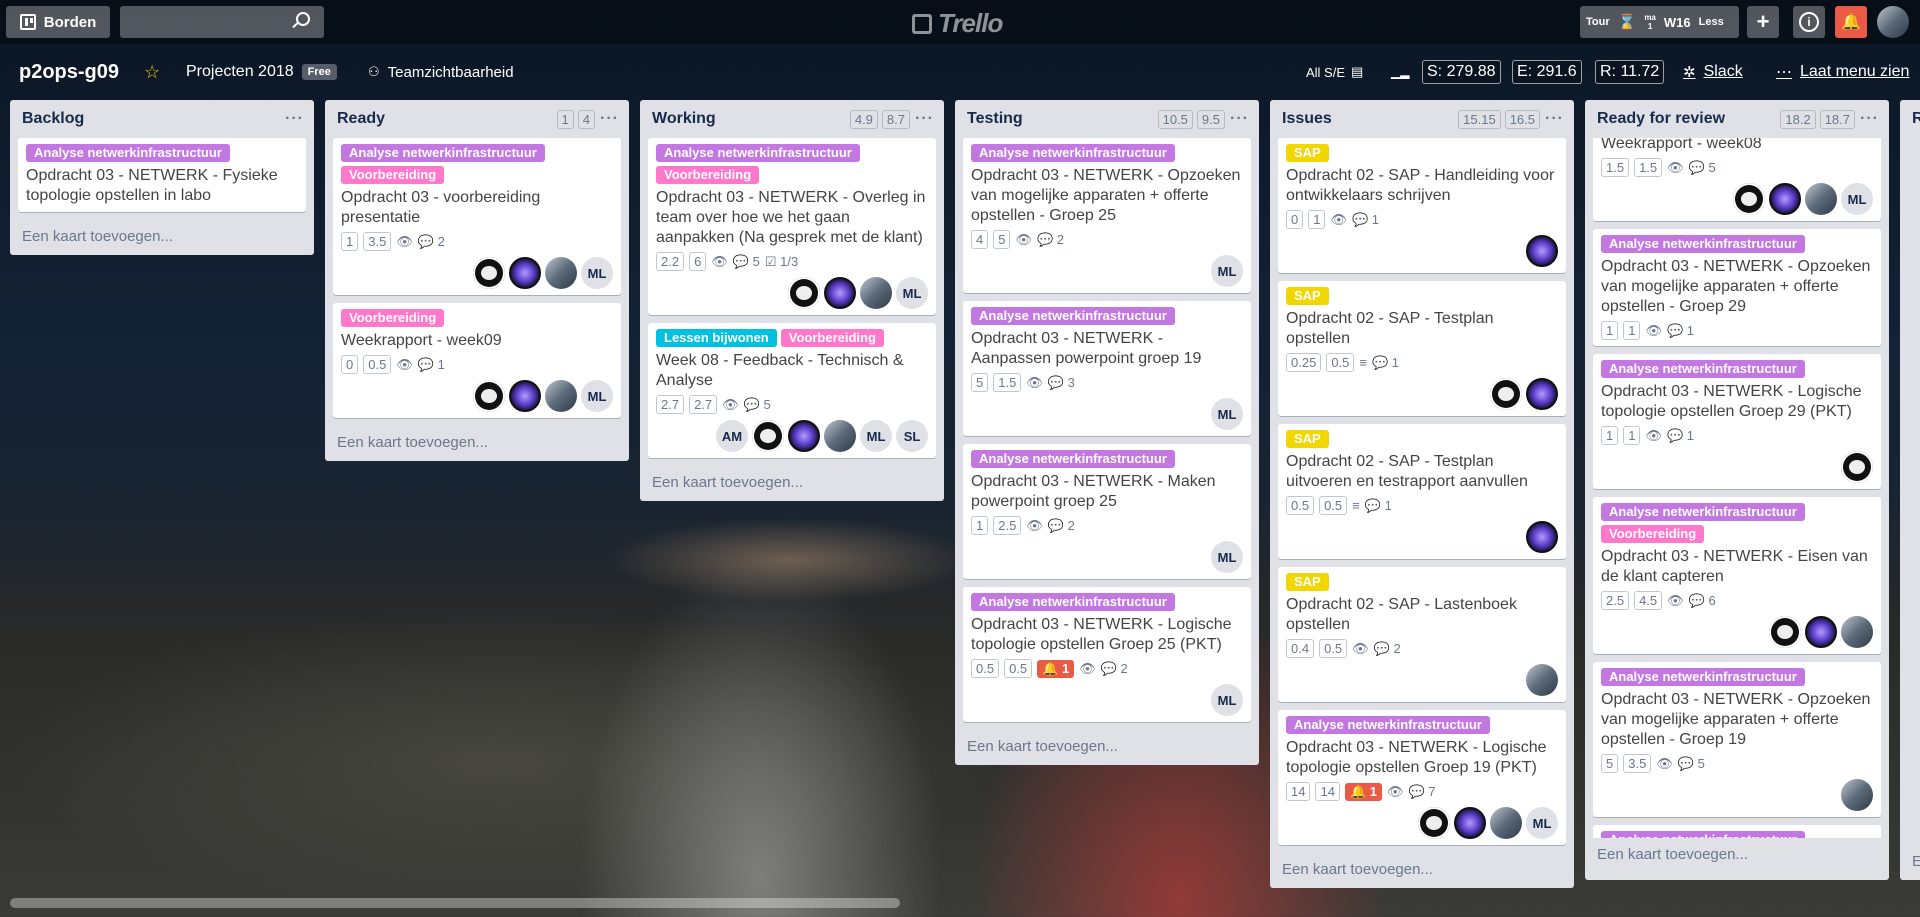 Image resolution: width=1920 pixels, height=917 pixels. What do you see at coordinates (222, 22) in the screenshot?
I see `search-input` at bounding box center [222, 22].